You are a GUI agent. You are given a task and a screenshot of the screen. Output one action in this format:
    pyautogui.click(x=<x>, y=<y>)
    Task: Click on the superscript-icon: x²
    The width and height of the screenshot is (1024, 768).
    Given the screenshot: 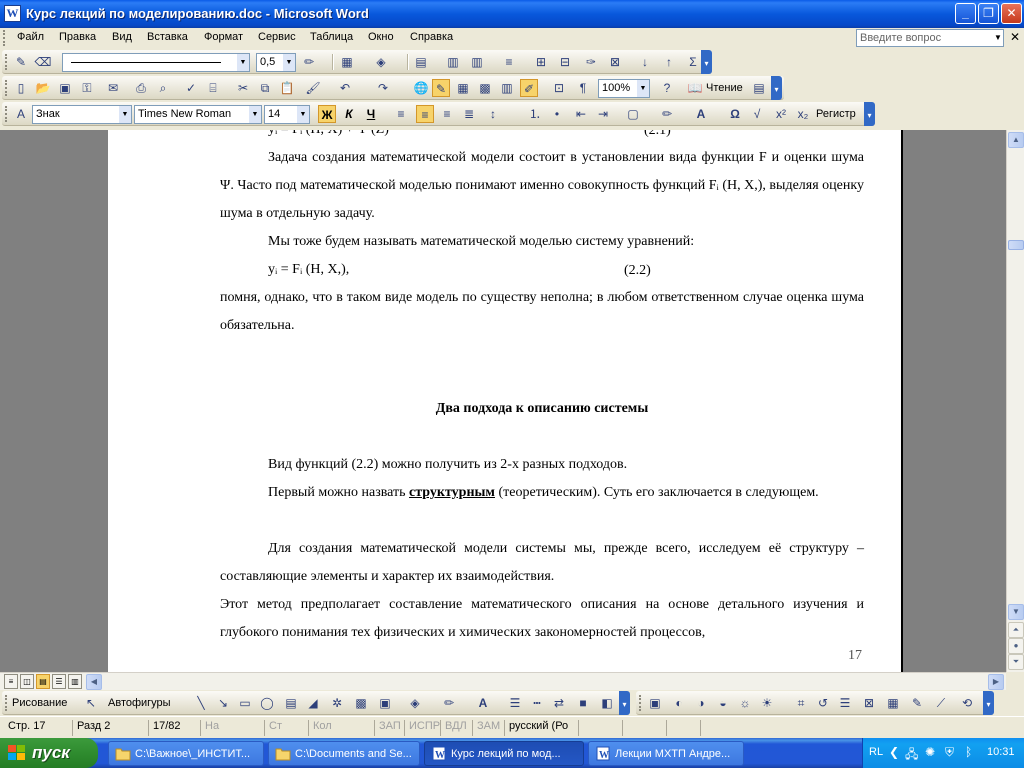 What is the action you would take?
    pyautogui.click(x=781, y=114)
    